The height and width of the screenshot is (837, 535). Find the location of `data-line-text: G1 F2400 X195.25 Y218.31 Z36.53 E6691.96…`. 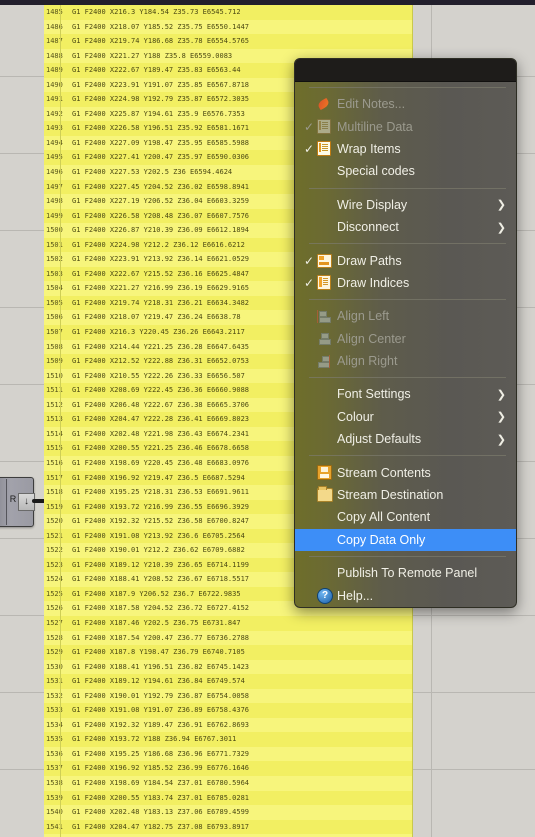

data-line-text: G1 F2400 X195.25 Y218.31 Z36.53 E6691.96… is located at coordinates (161, 492).